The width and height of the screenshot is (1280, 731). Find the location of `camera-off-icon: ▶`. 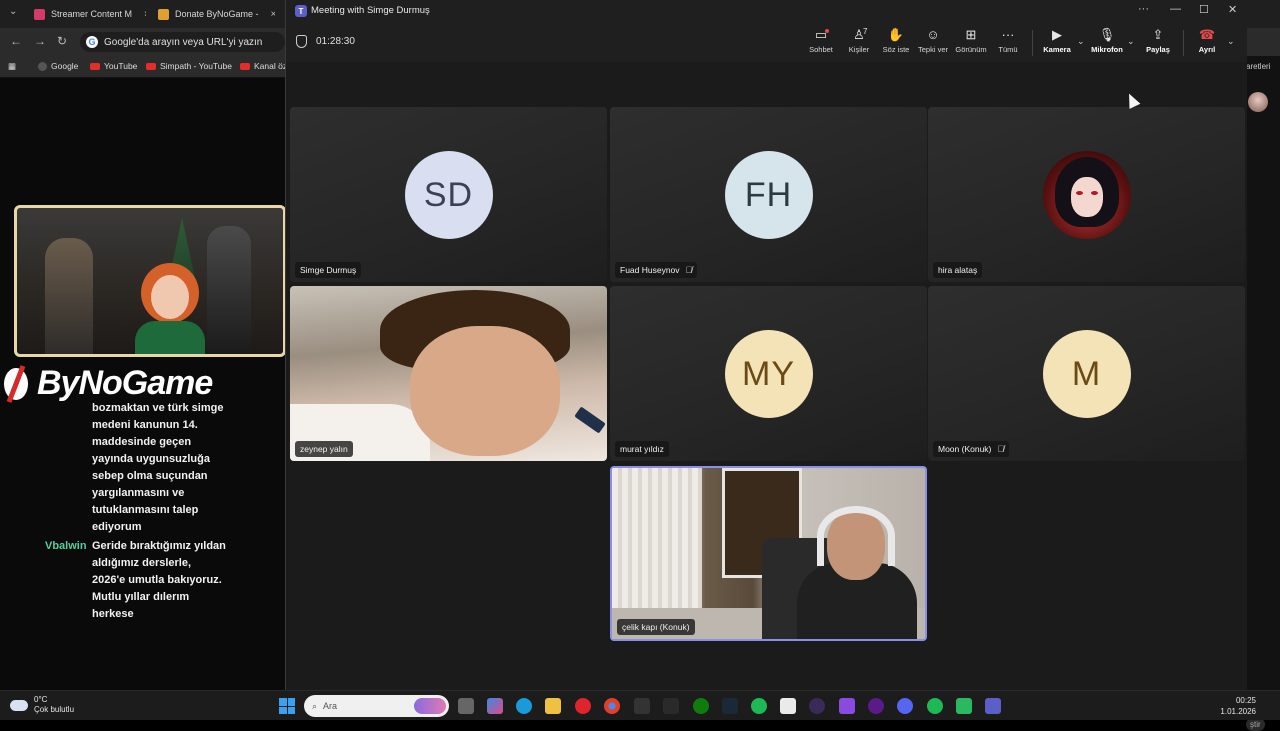

camera-off-icon: ▶ is located at coordinates (1057, 34).